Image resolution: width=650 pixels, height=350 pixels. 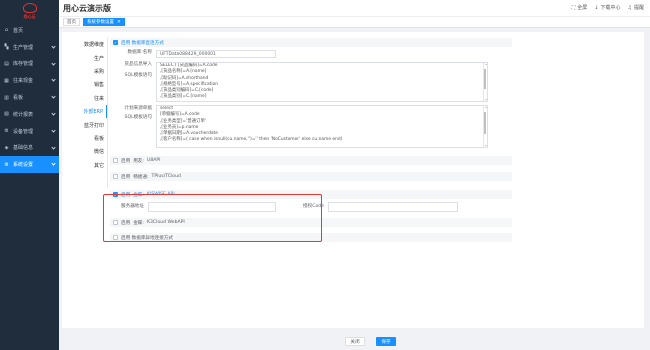 What do you see at coordinates (596, 7) in the screenshot?
I see `download-icon: ↓` at bounding box center [596, 7].